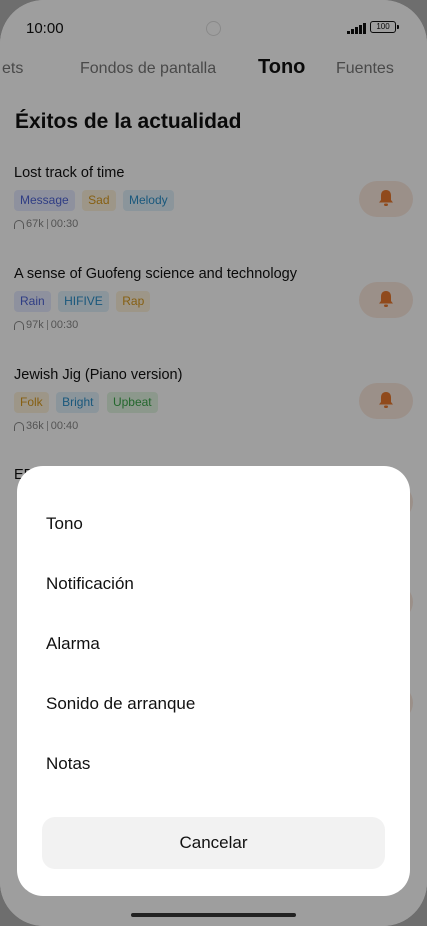 The height and width of the screenshot is (926, 427). Describe the element at coordinates (213, 843) in the screenshot. I see `cancel-button: Cancelar` at that location.